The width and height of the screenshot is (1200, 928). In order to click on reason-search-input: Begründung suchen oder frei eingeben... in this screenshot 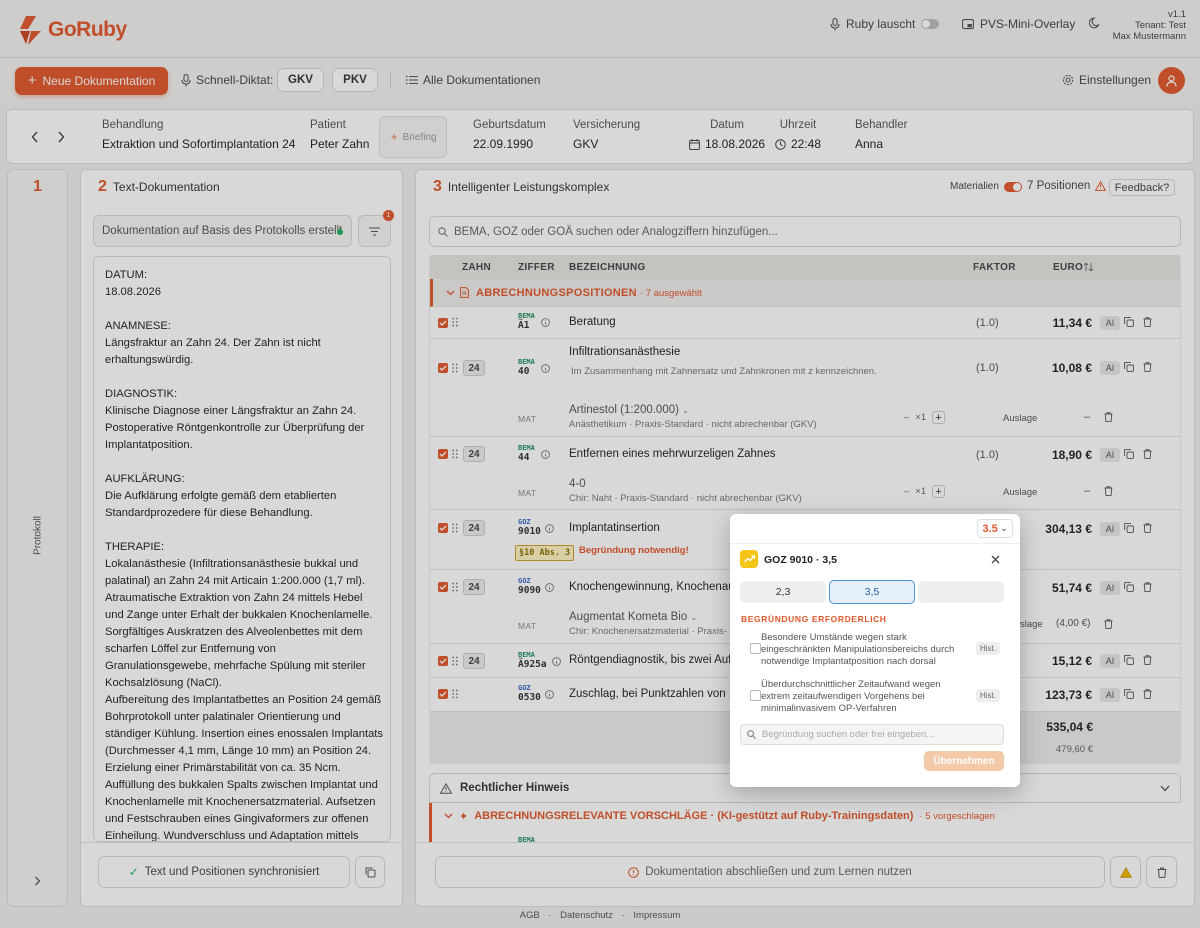, I will do `click(872, 734)`.